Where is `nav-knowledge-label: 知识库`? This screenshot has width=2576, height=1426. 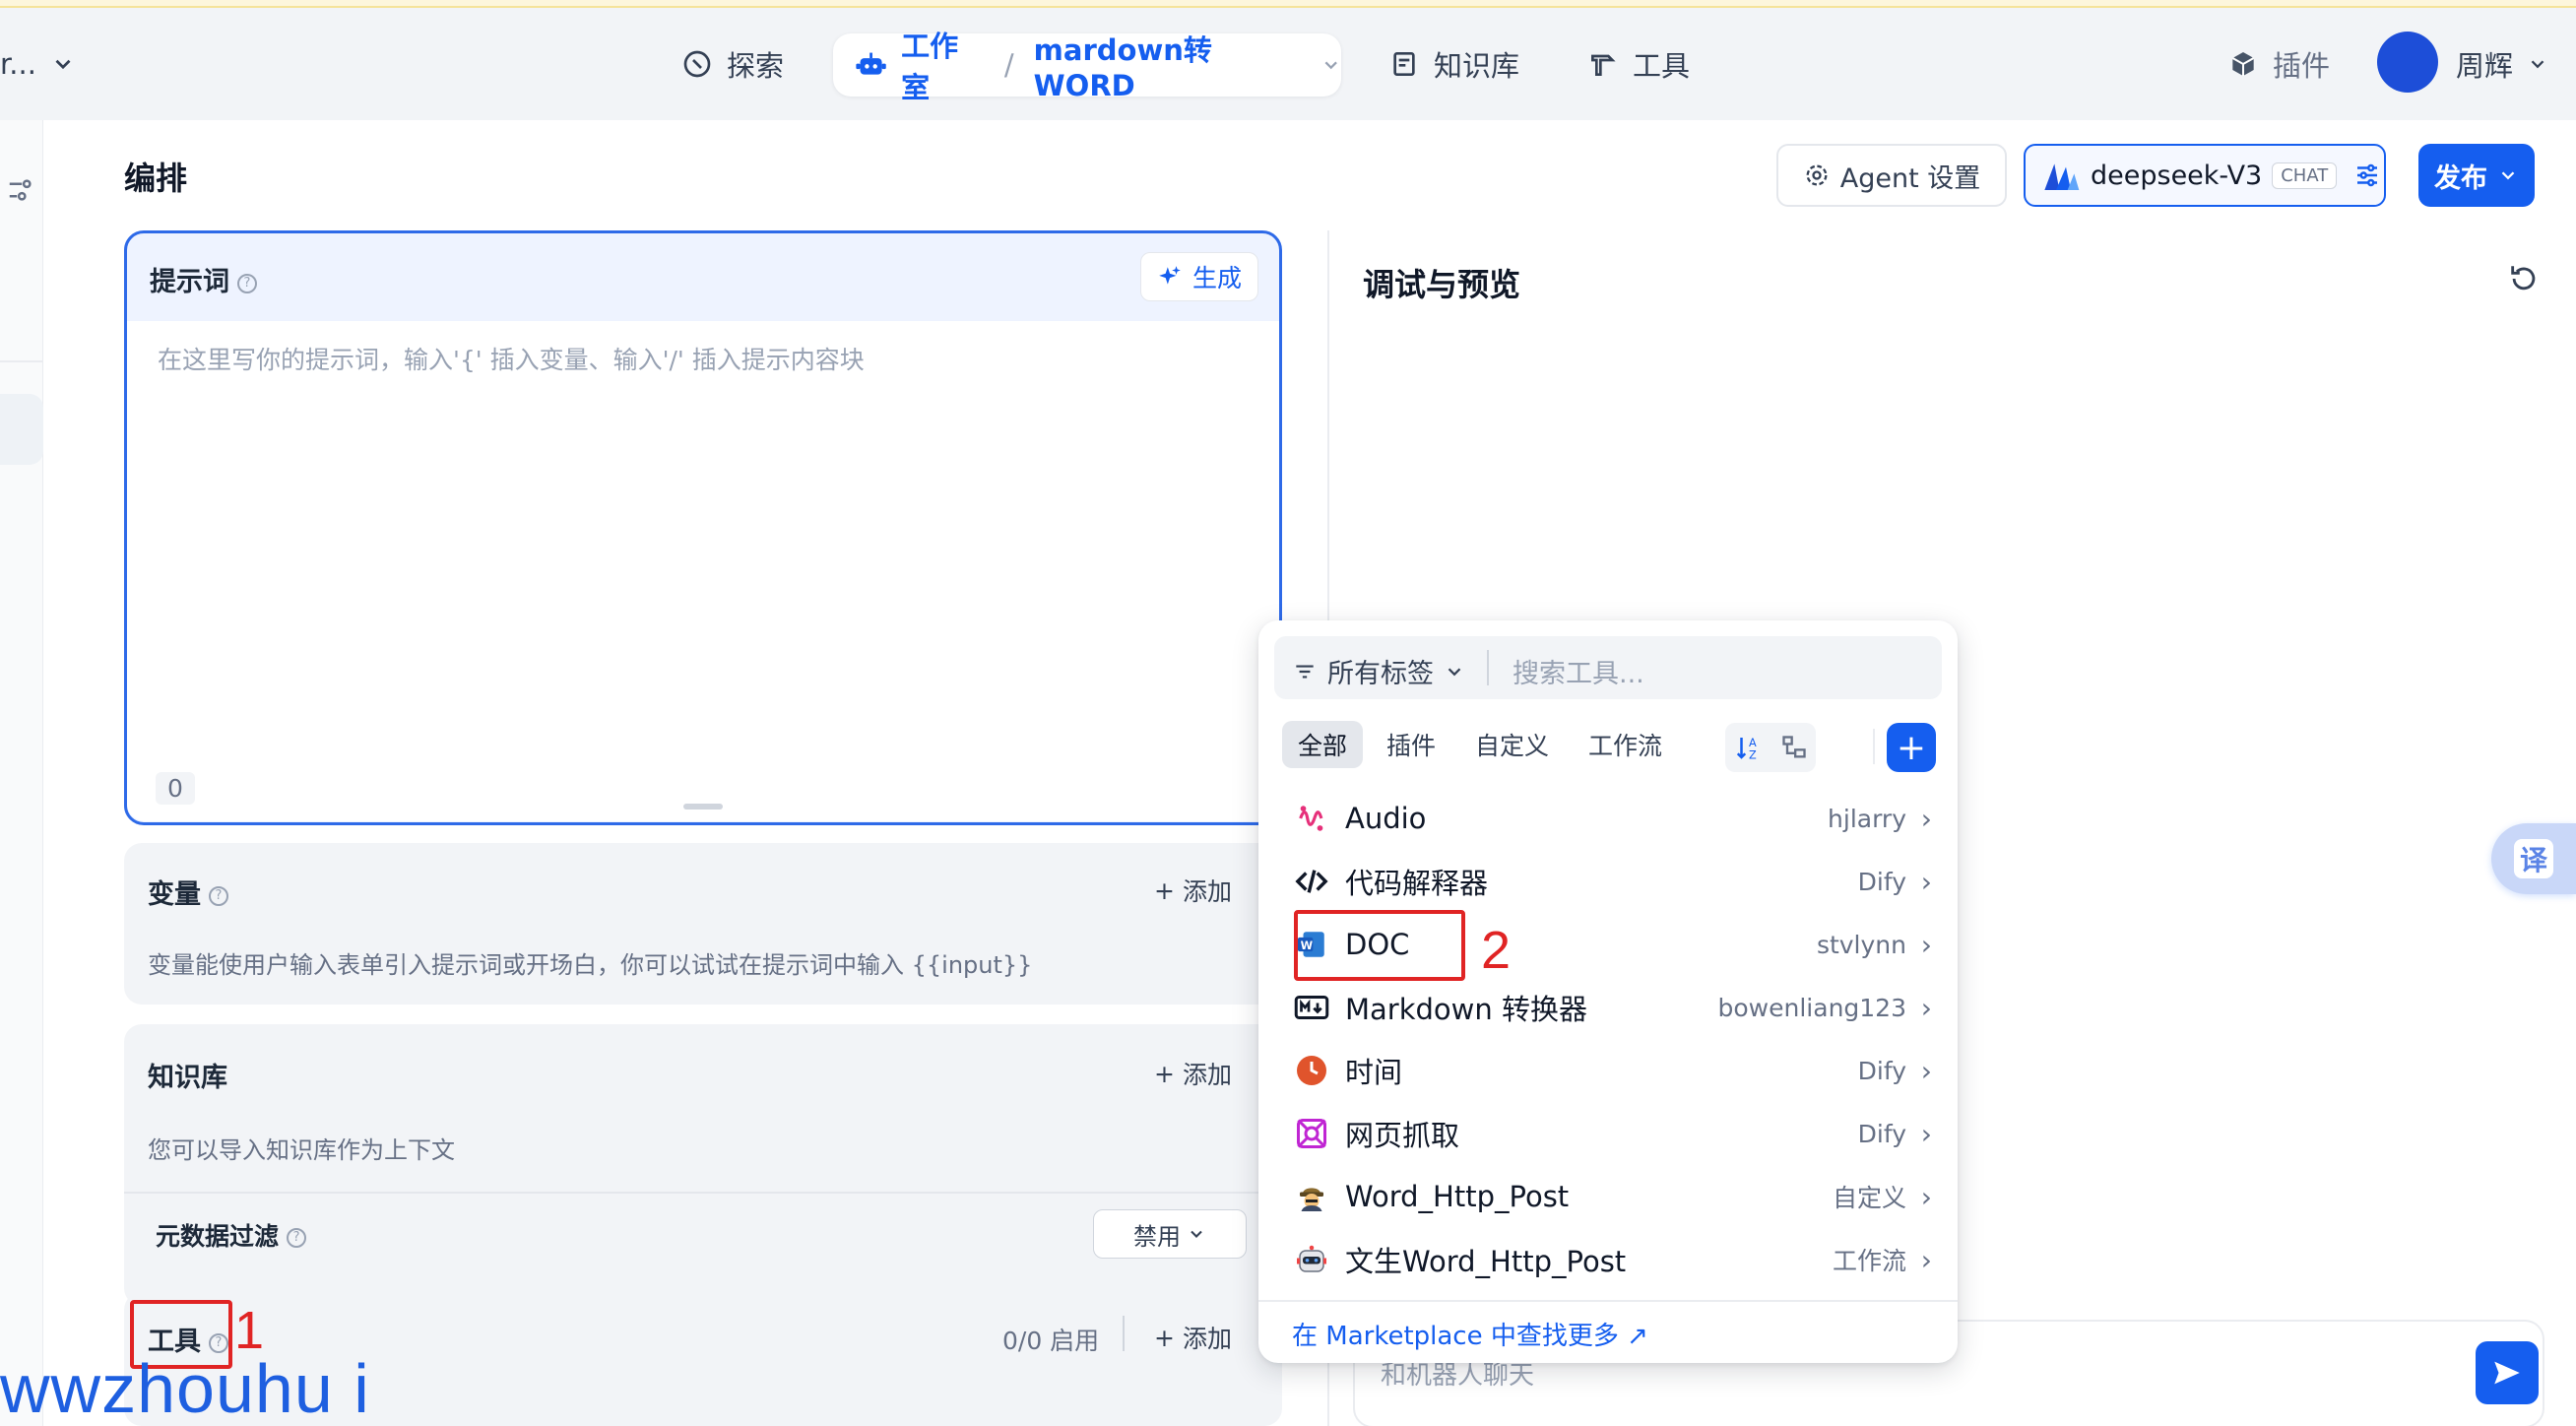 nav-knowledge-label: 知识库 is located at coordinates (1477, 66).